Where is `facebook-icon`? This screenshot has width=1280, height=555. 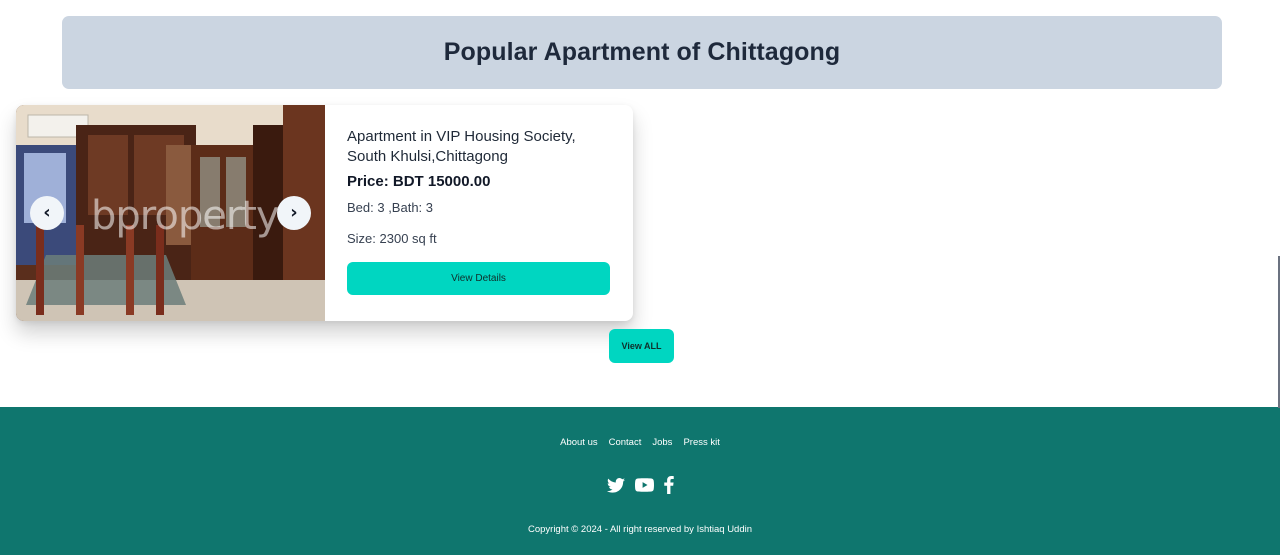 facebook-icon is located at coordinates (668, 485).